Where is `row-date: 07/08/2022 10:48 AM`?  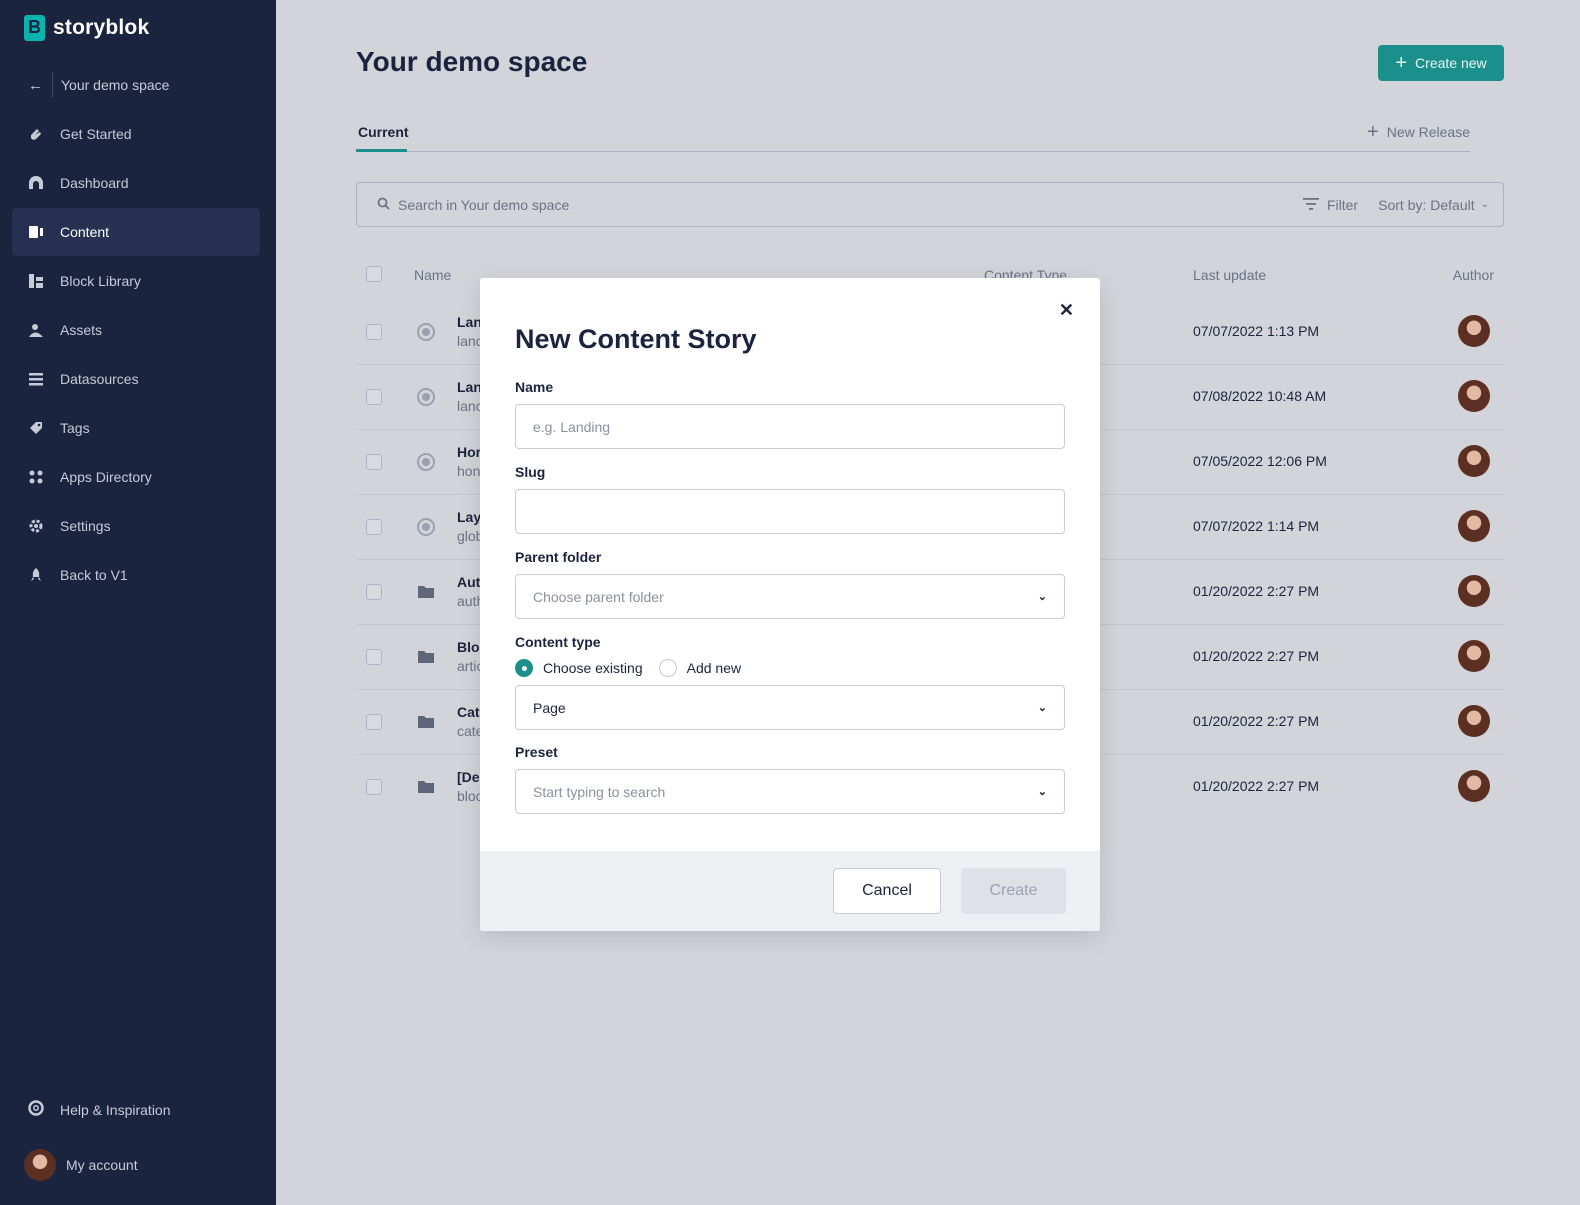
row-date: 07/08/2022 10:48 AM is located at coordinates (1260, 396).